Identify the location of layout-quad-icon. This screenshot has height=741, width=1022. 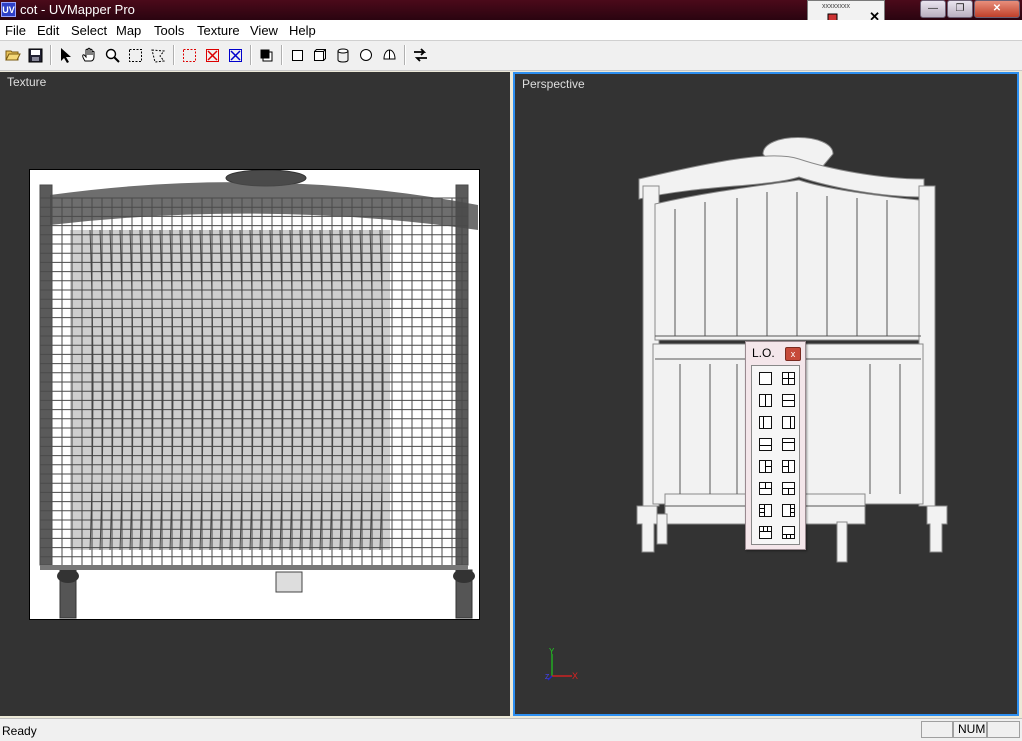
(788, 378).